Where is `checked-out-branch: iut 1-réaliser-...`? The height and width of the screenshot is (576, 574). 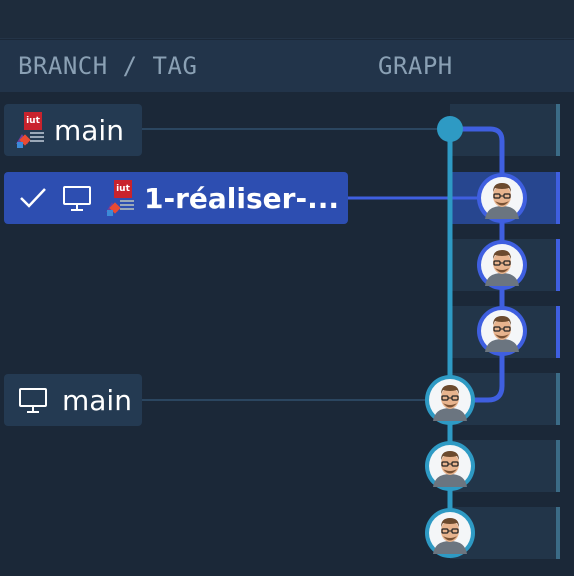
checked-out-branch: iut 1-réaliser-... is located at coordinates (176, 198).